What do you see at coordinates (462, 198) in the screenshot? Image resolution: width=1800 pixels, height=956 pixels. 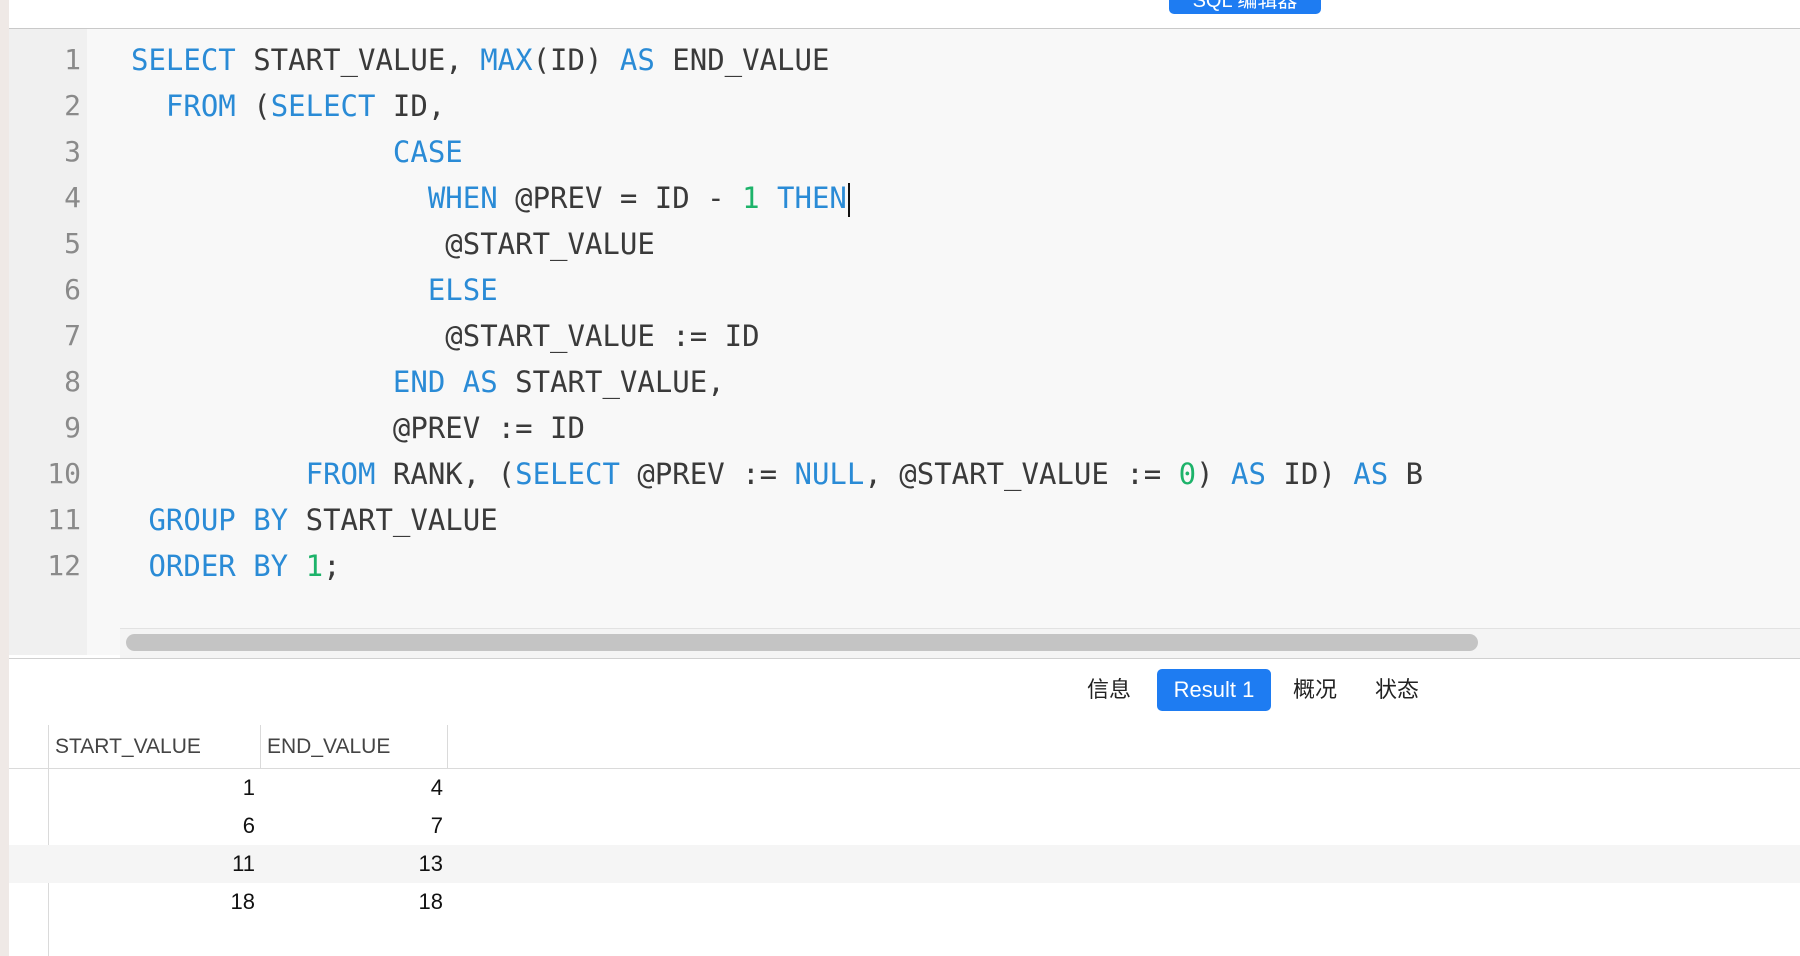 I see `sql-keyword: WHEN` at bounding box center [462, 198].